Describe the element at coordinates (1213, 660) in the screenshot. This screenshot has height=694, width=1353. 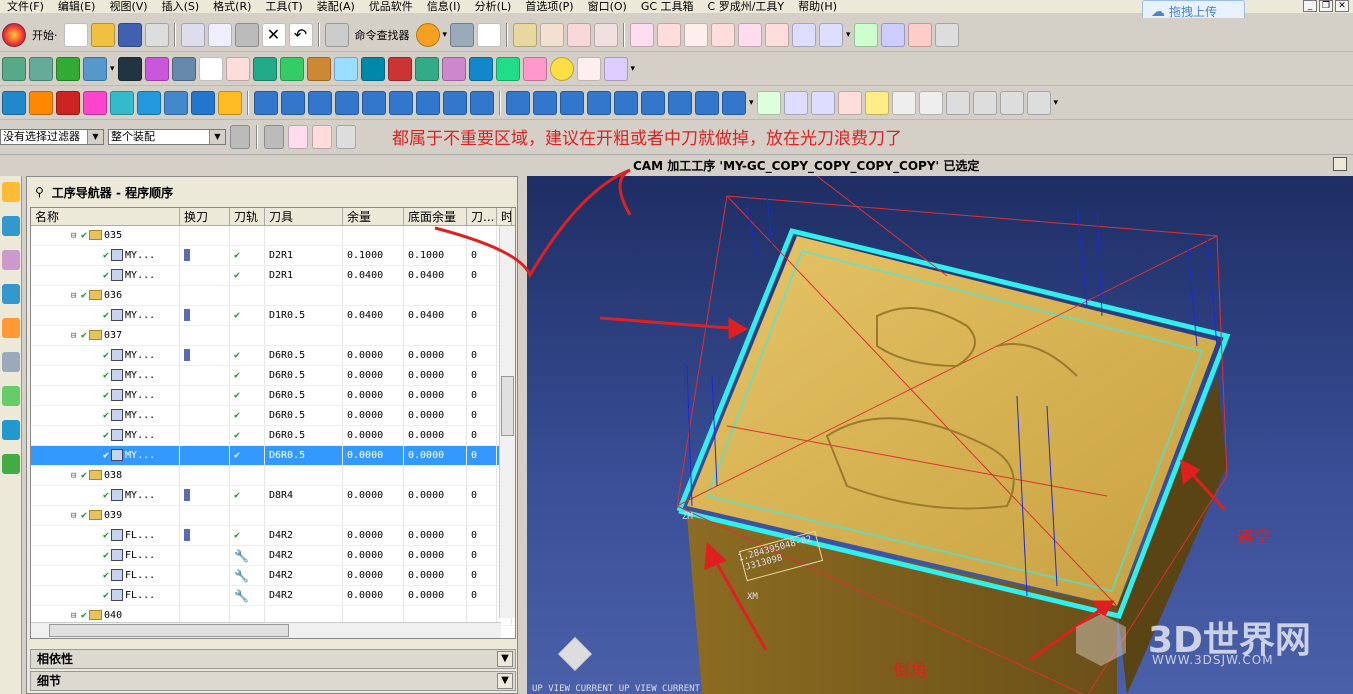
I see `watermark-url: WWW.3DSJW.COM` at that location.